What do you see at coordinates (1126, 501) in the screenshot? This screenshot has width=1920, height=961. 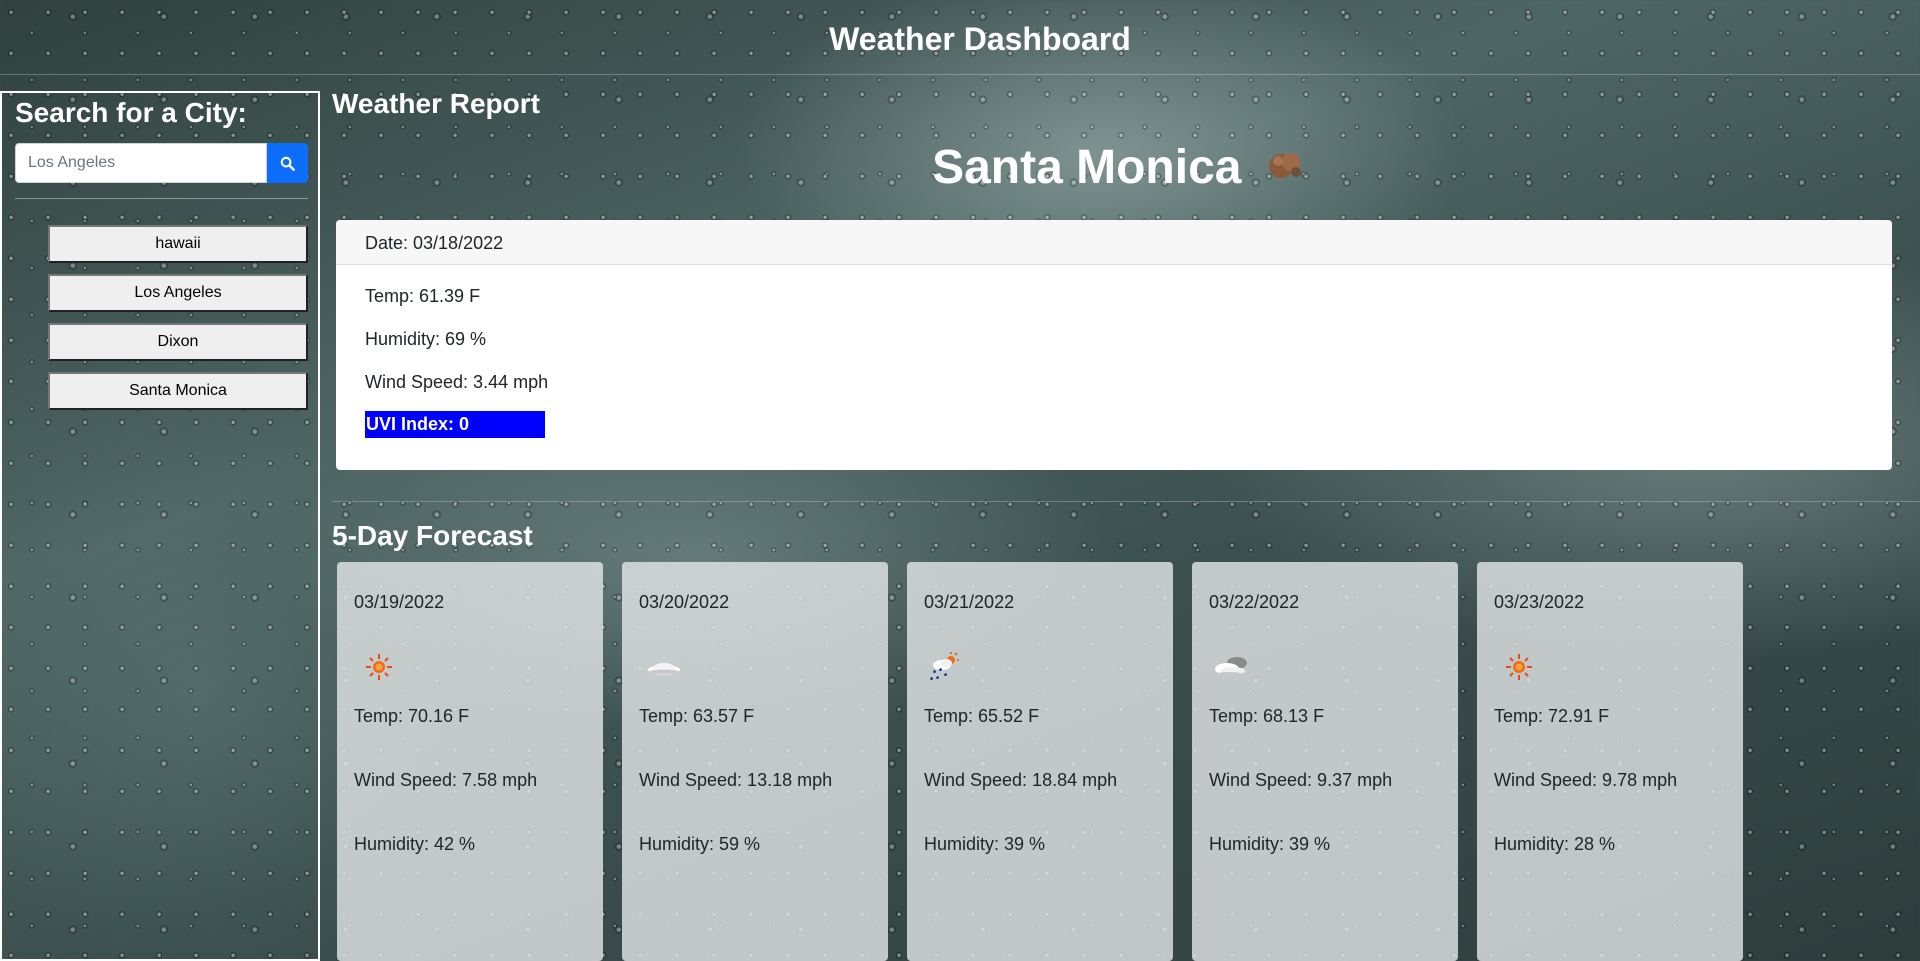 I see `section-divider` at bounding box center [1126, 501].